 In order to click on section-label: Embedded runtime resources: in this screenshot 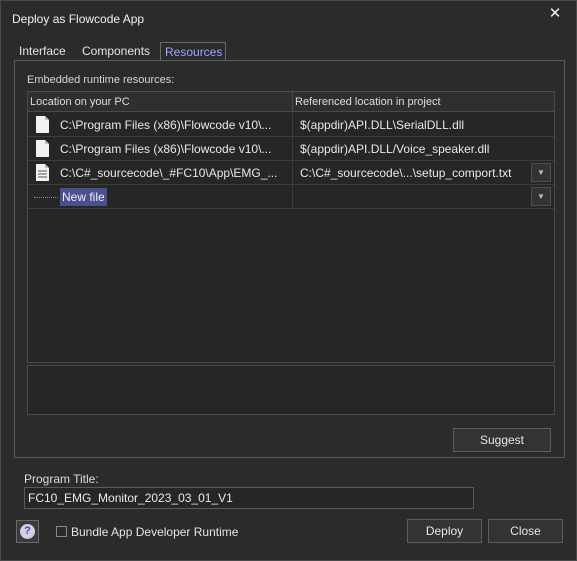, I will do `click(101, 80)`.